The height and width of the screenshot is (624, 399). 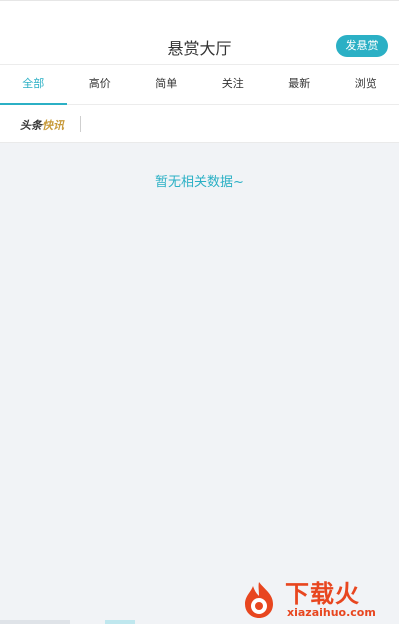 I want to click on tab-all: 全部, so click(x=33, y=85).